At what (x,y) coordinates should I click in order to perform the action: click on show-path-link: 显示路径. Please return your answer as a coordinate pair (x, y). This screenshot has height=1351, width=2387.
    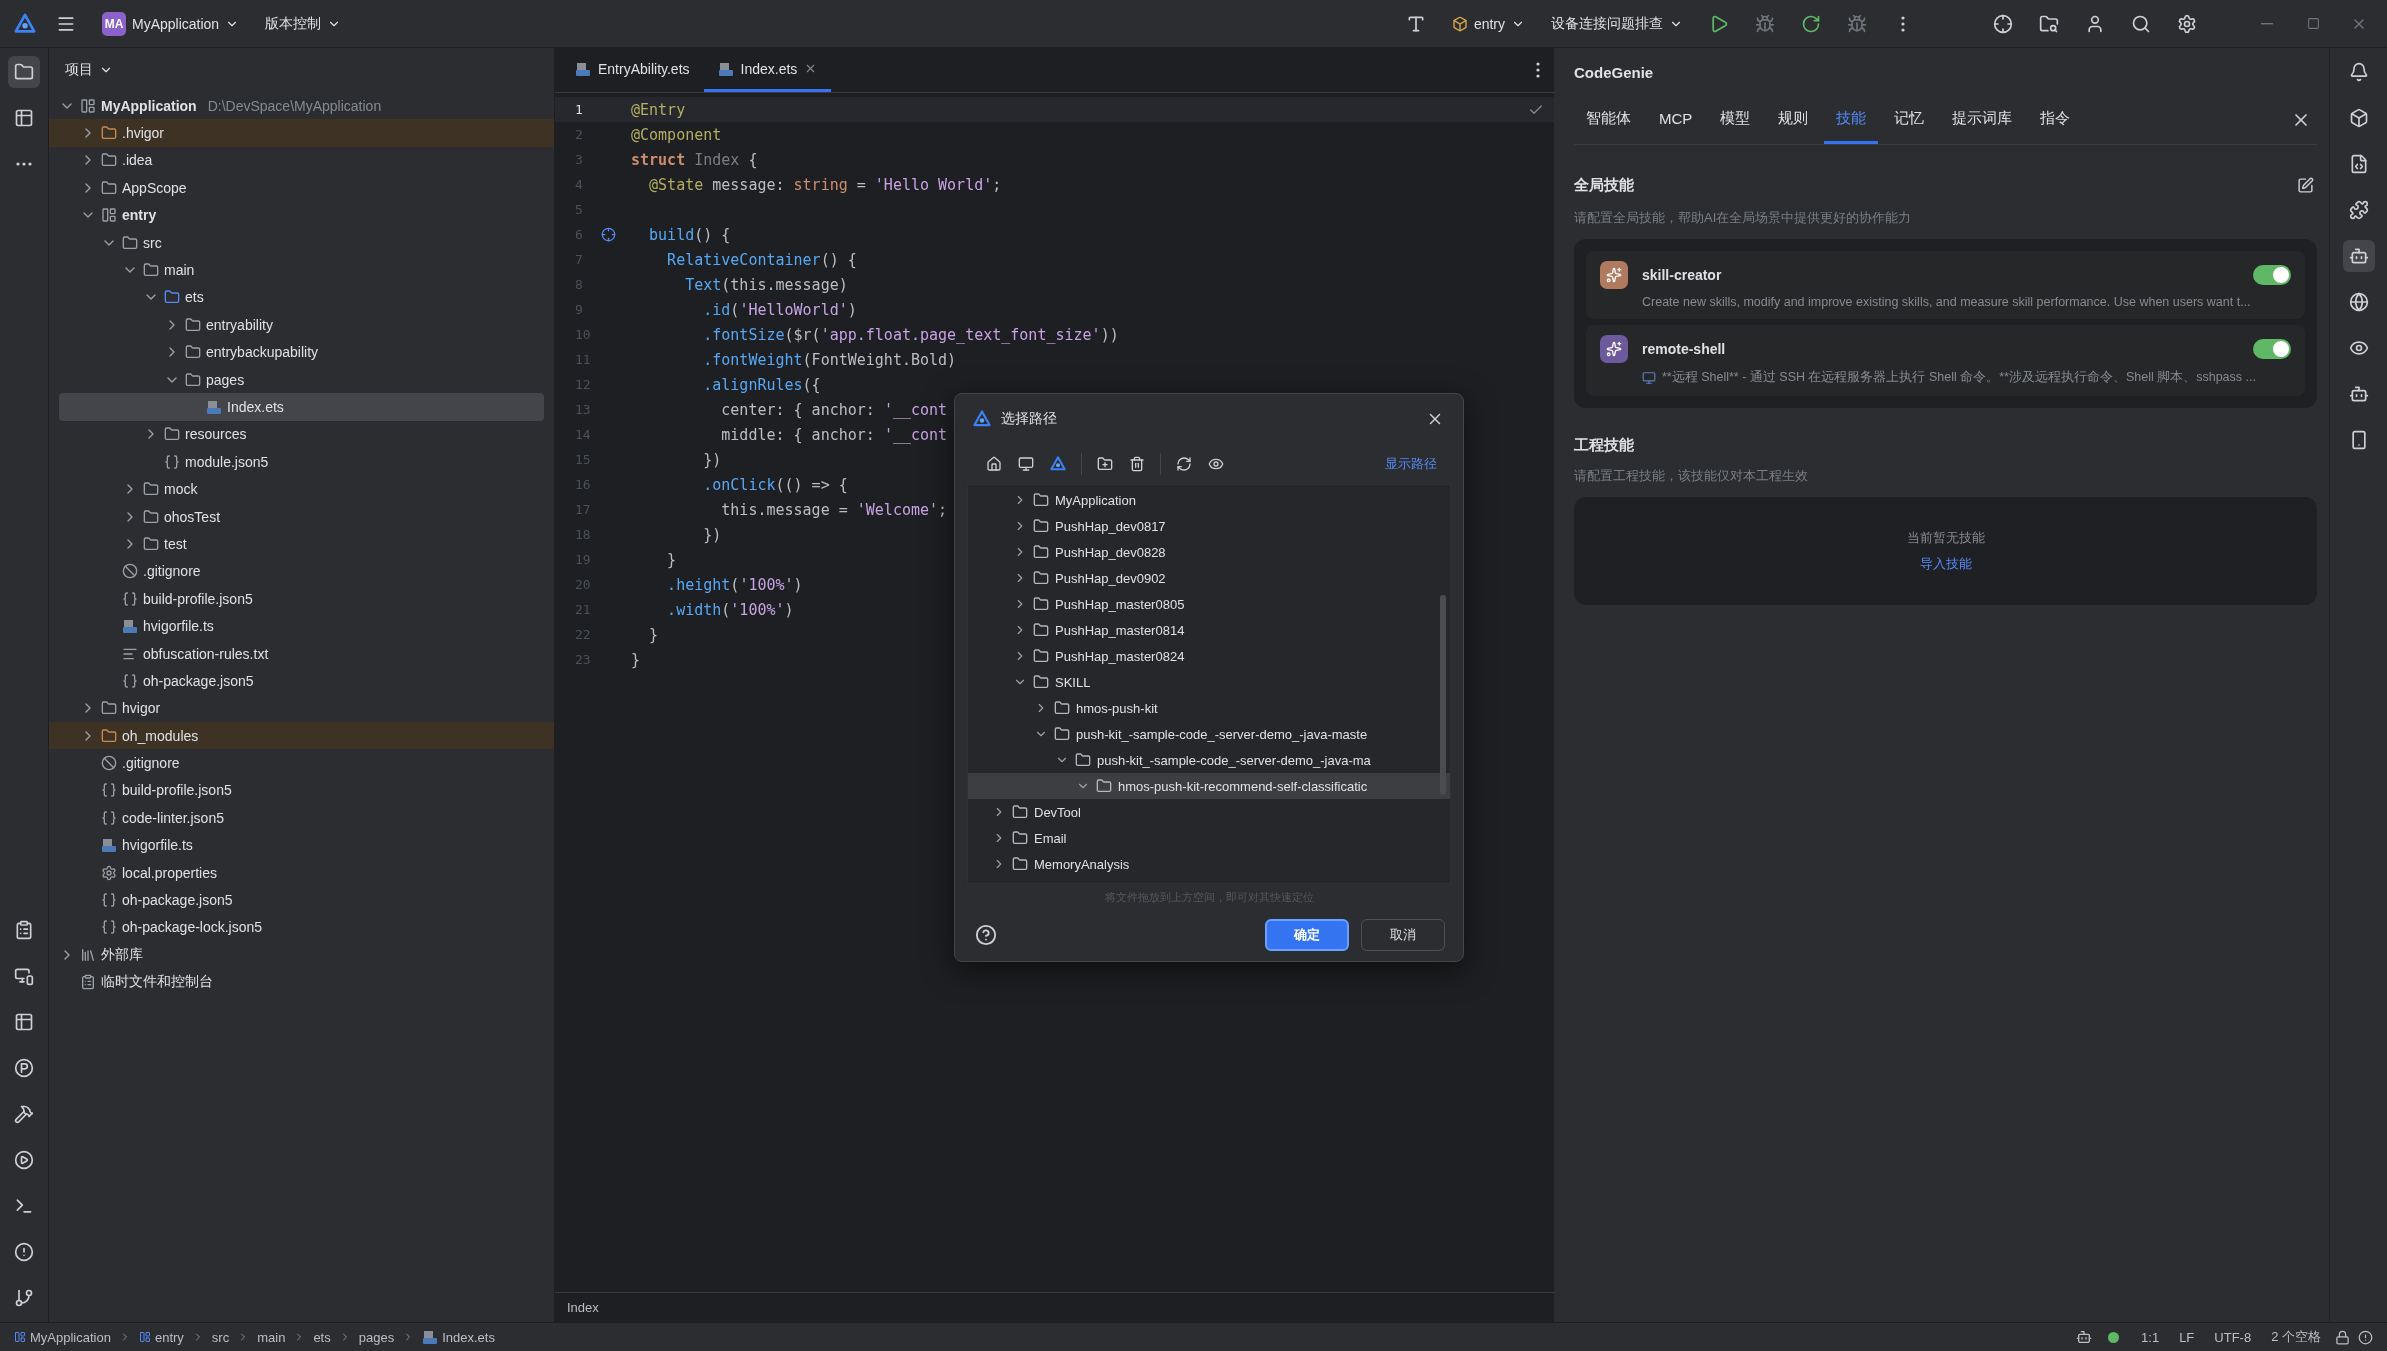
    Looking at the image, I should click on (1411, 464).